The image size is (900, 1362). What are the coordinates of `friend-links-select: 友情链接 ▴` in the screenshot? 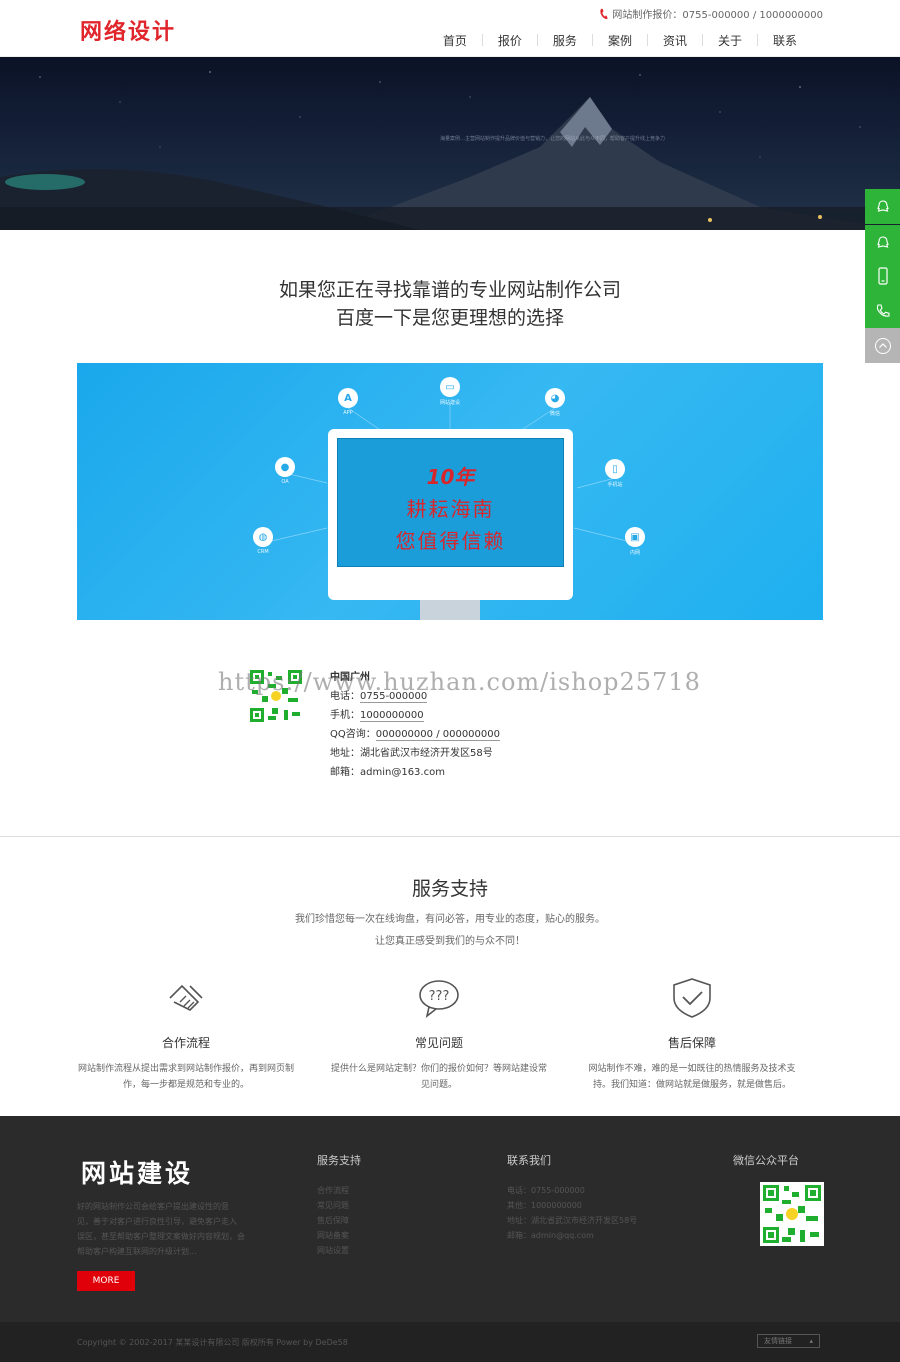 It's located at (788, 1341).